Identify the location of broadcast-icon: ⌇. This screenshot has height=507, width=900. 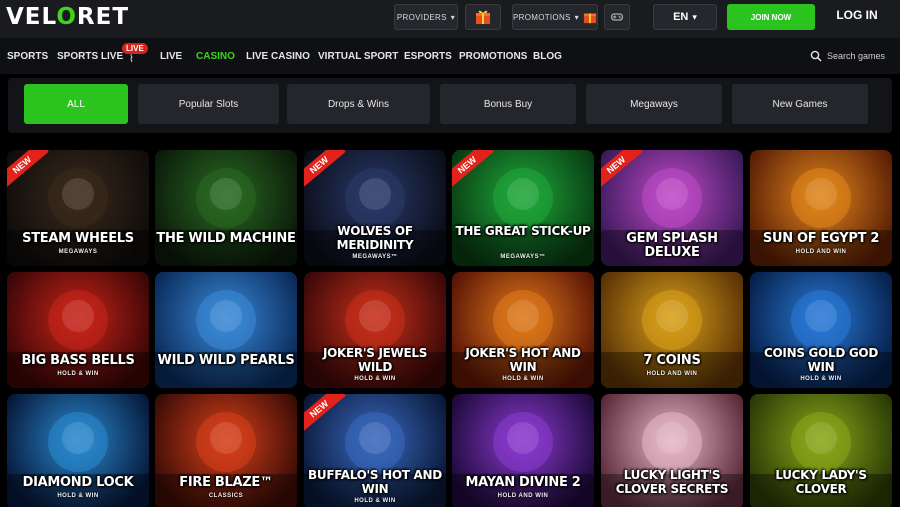
(131, 59).